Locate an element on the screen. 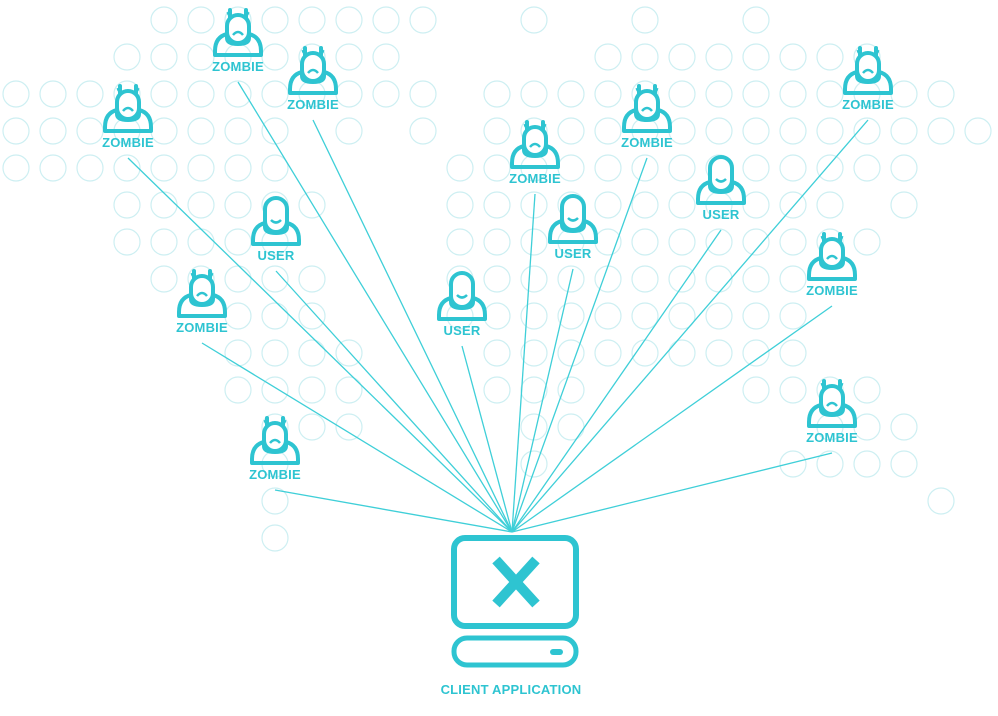 This screenshot has width=998, height=716. client-application-label: CLIENT APPLICATION is located at coordinates (511, 689).